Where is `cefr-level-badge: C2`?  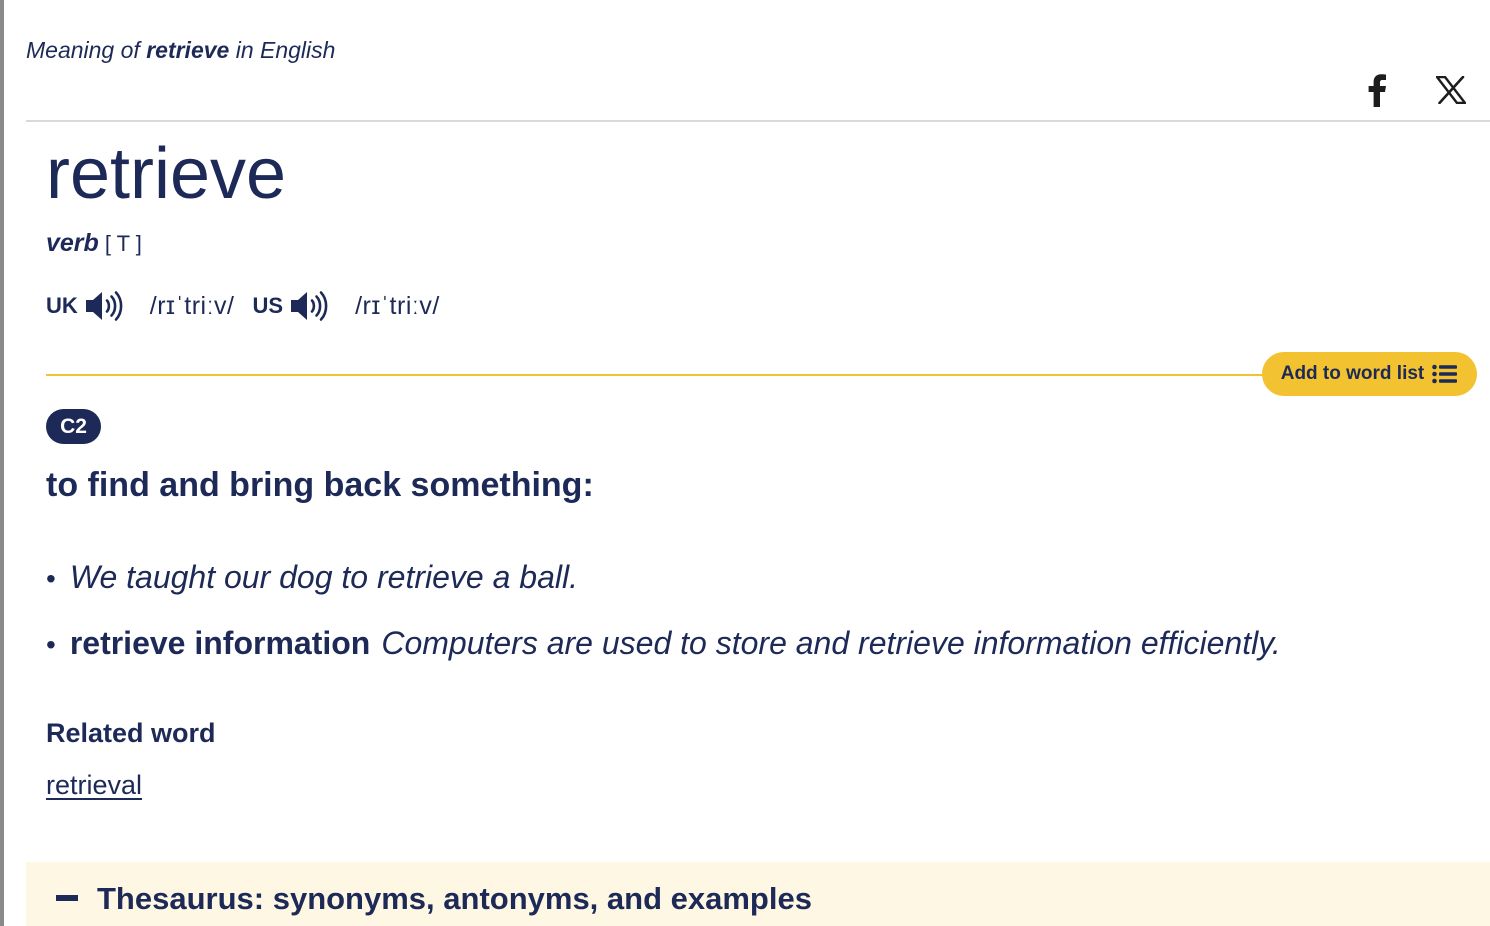 cefr-level-badge: C2 is located at coordinates (73, 426).